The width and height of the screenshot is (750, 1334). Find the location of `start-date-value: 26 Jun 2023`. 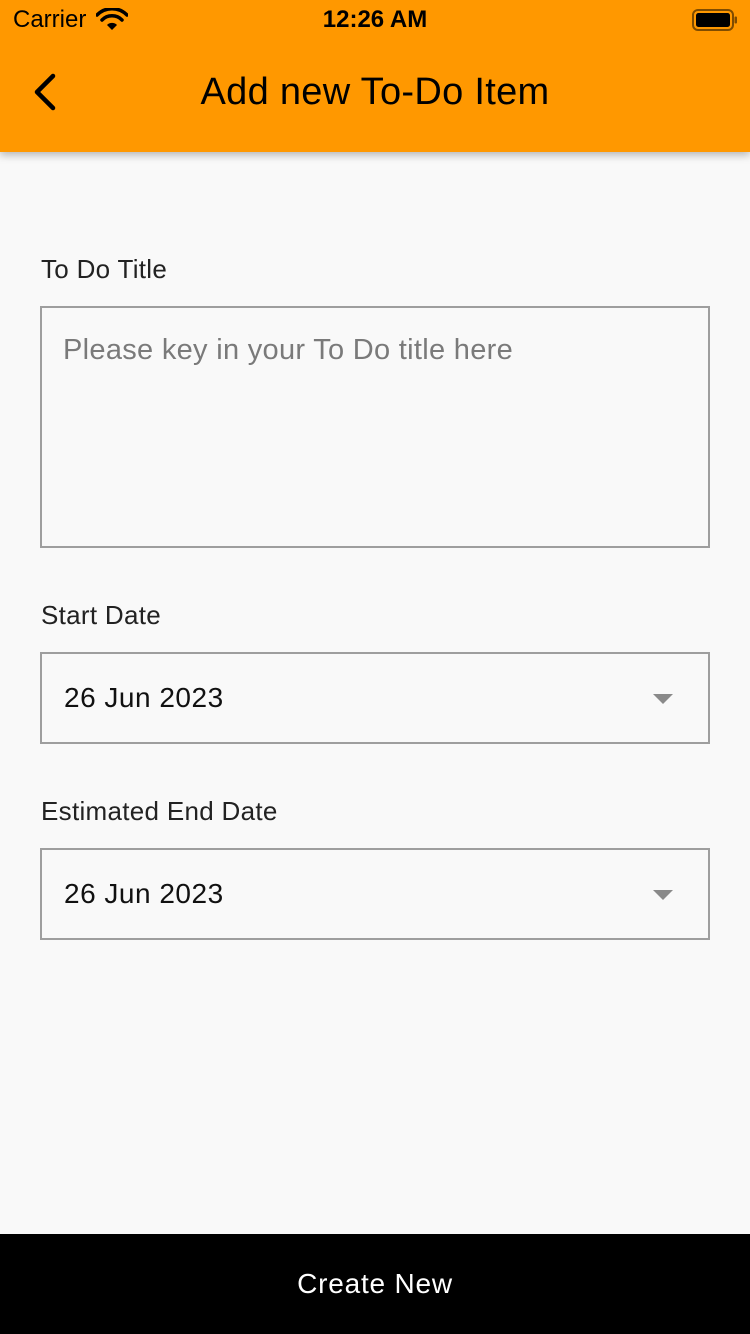

start-date-value: 26 Jun 2023 is located at coordinates (144, 697).